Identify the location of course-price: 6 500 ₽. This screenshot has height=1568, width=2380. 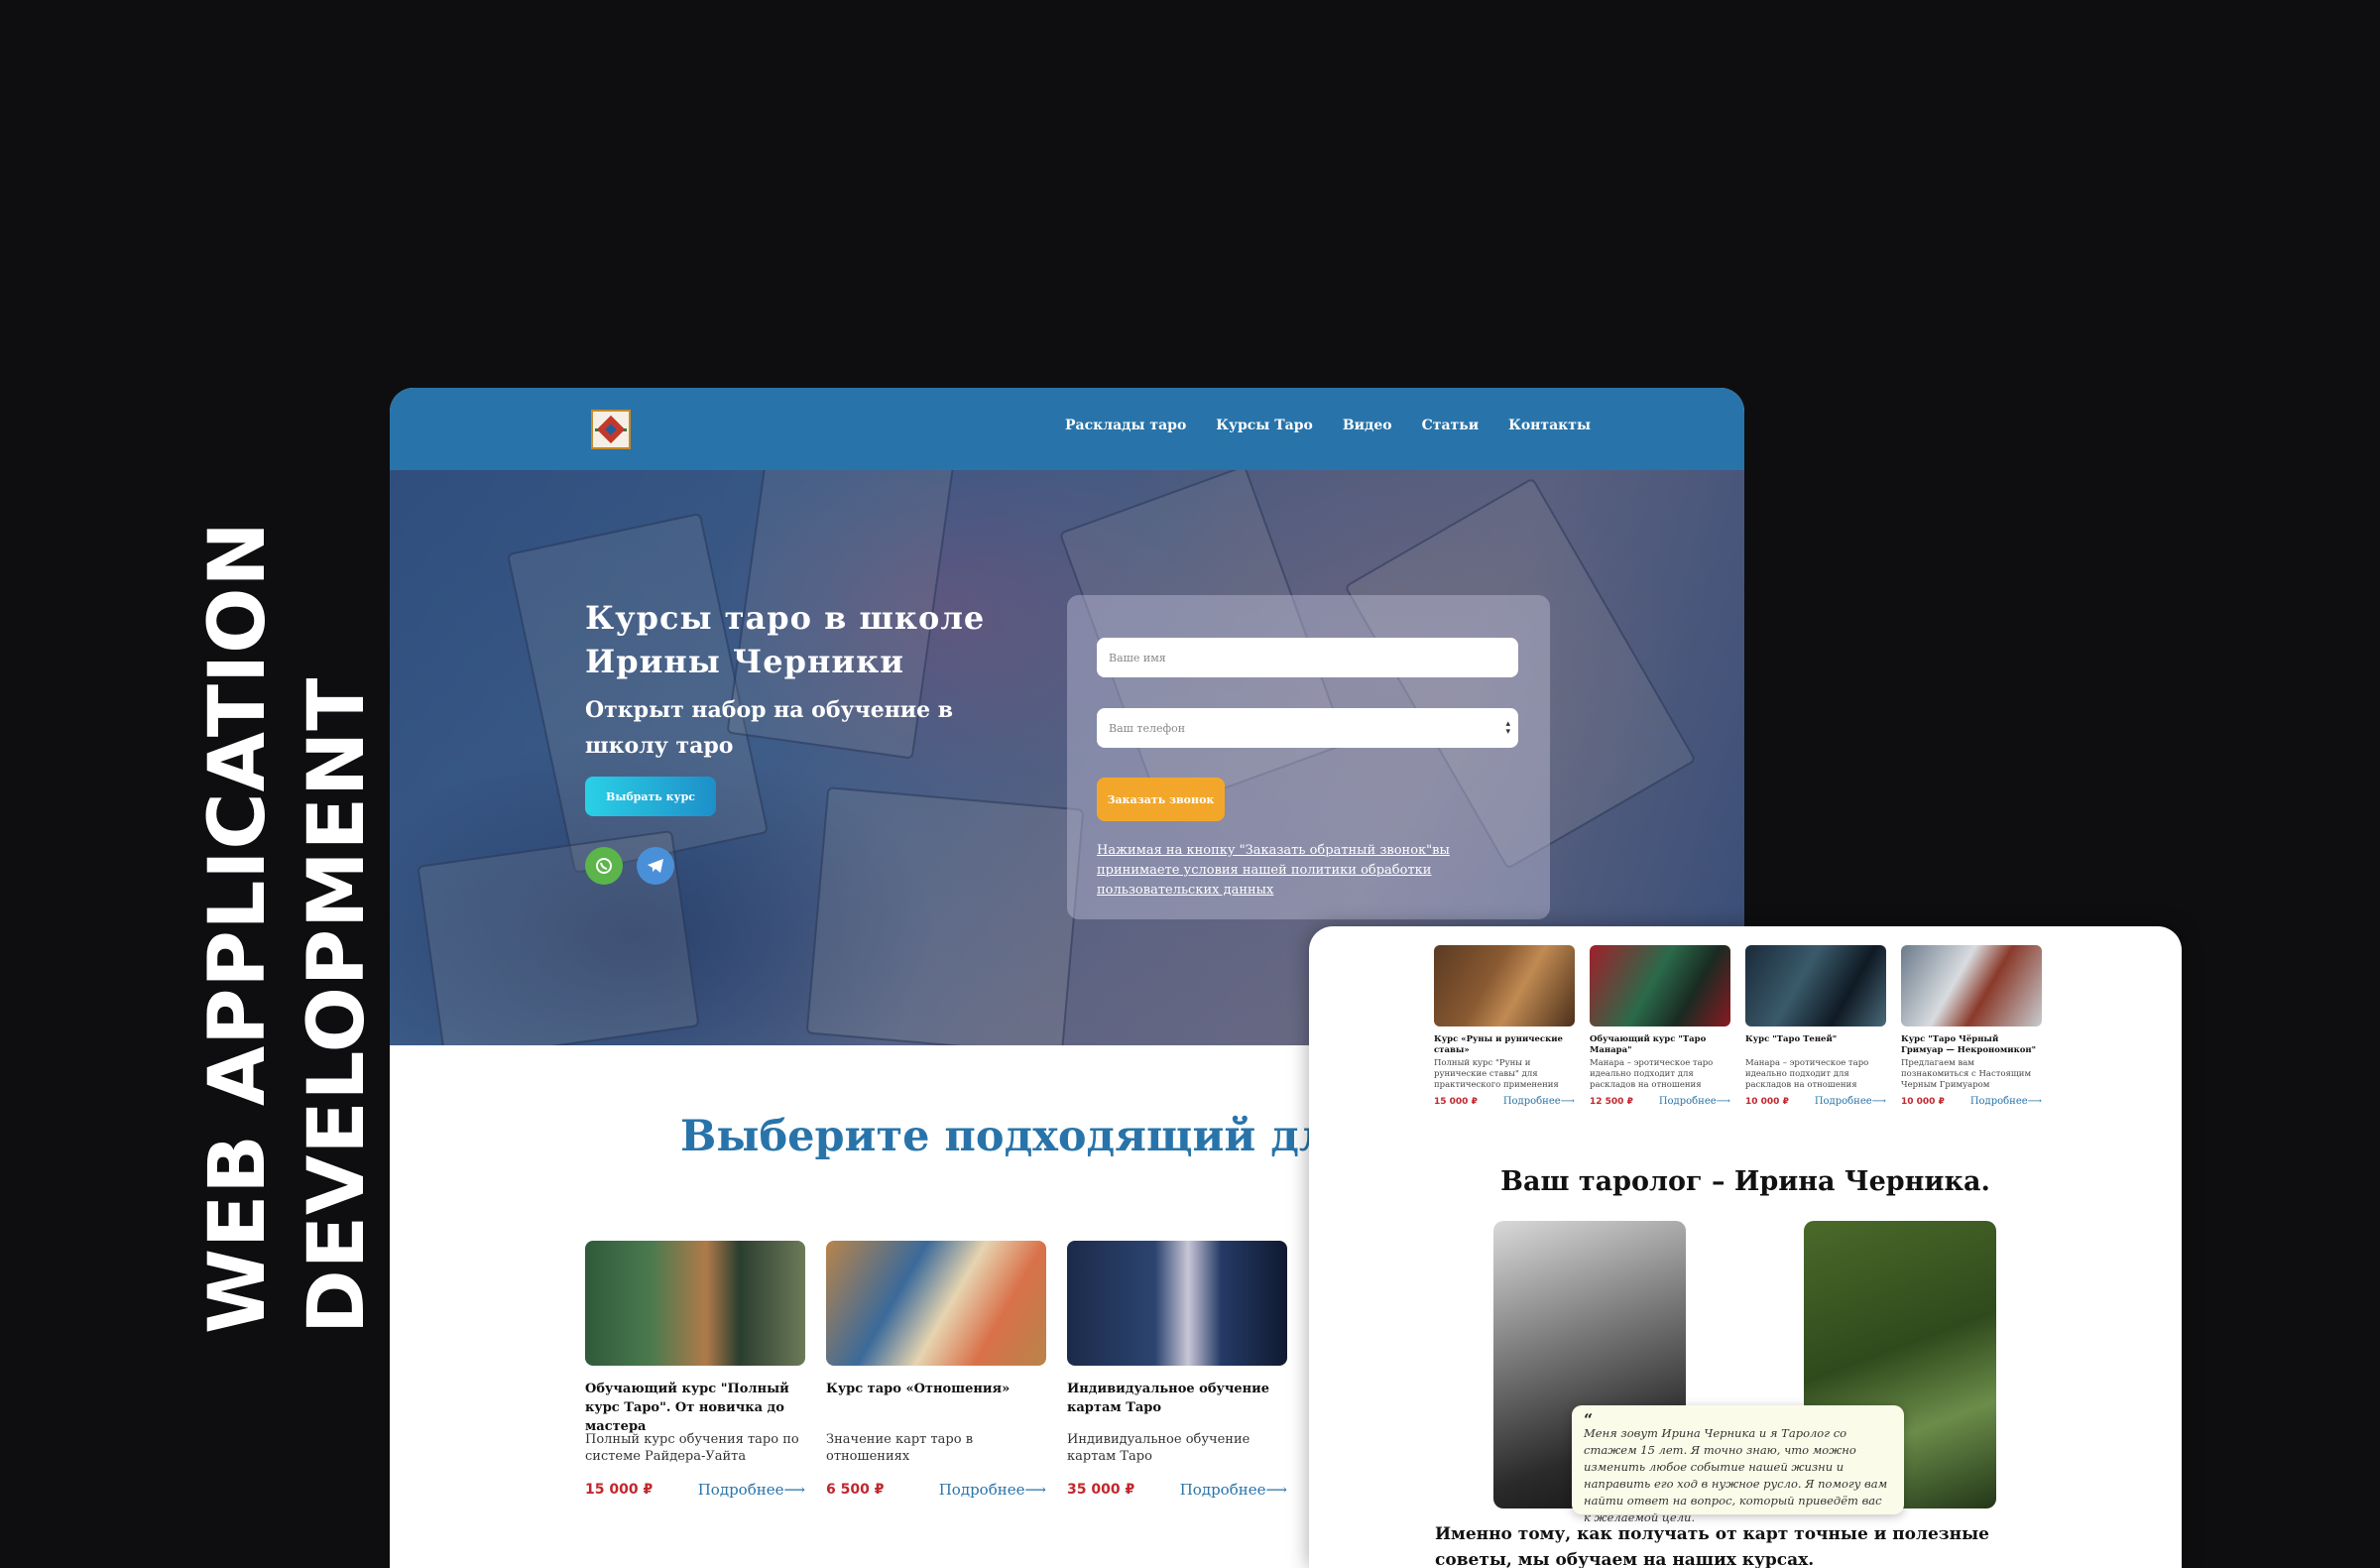
(855, 1490).